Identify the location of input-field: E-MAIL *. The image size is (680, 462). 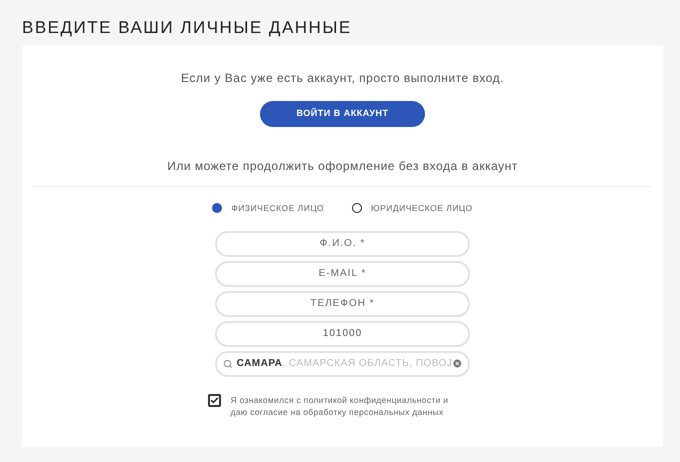
(342, 273).